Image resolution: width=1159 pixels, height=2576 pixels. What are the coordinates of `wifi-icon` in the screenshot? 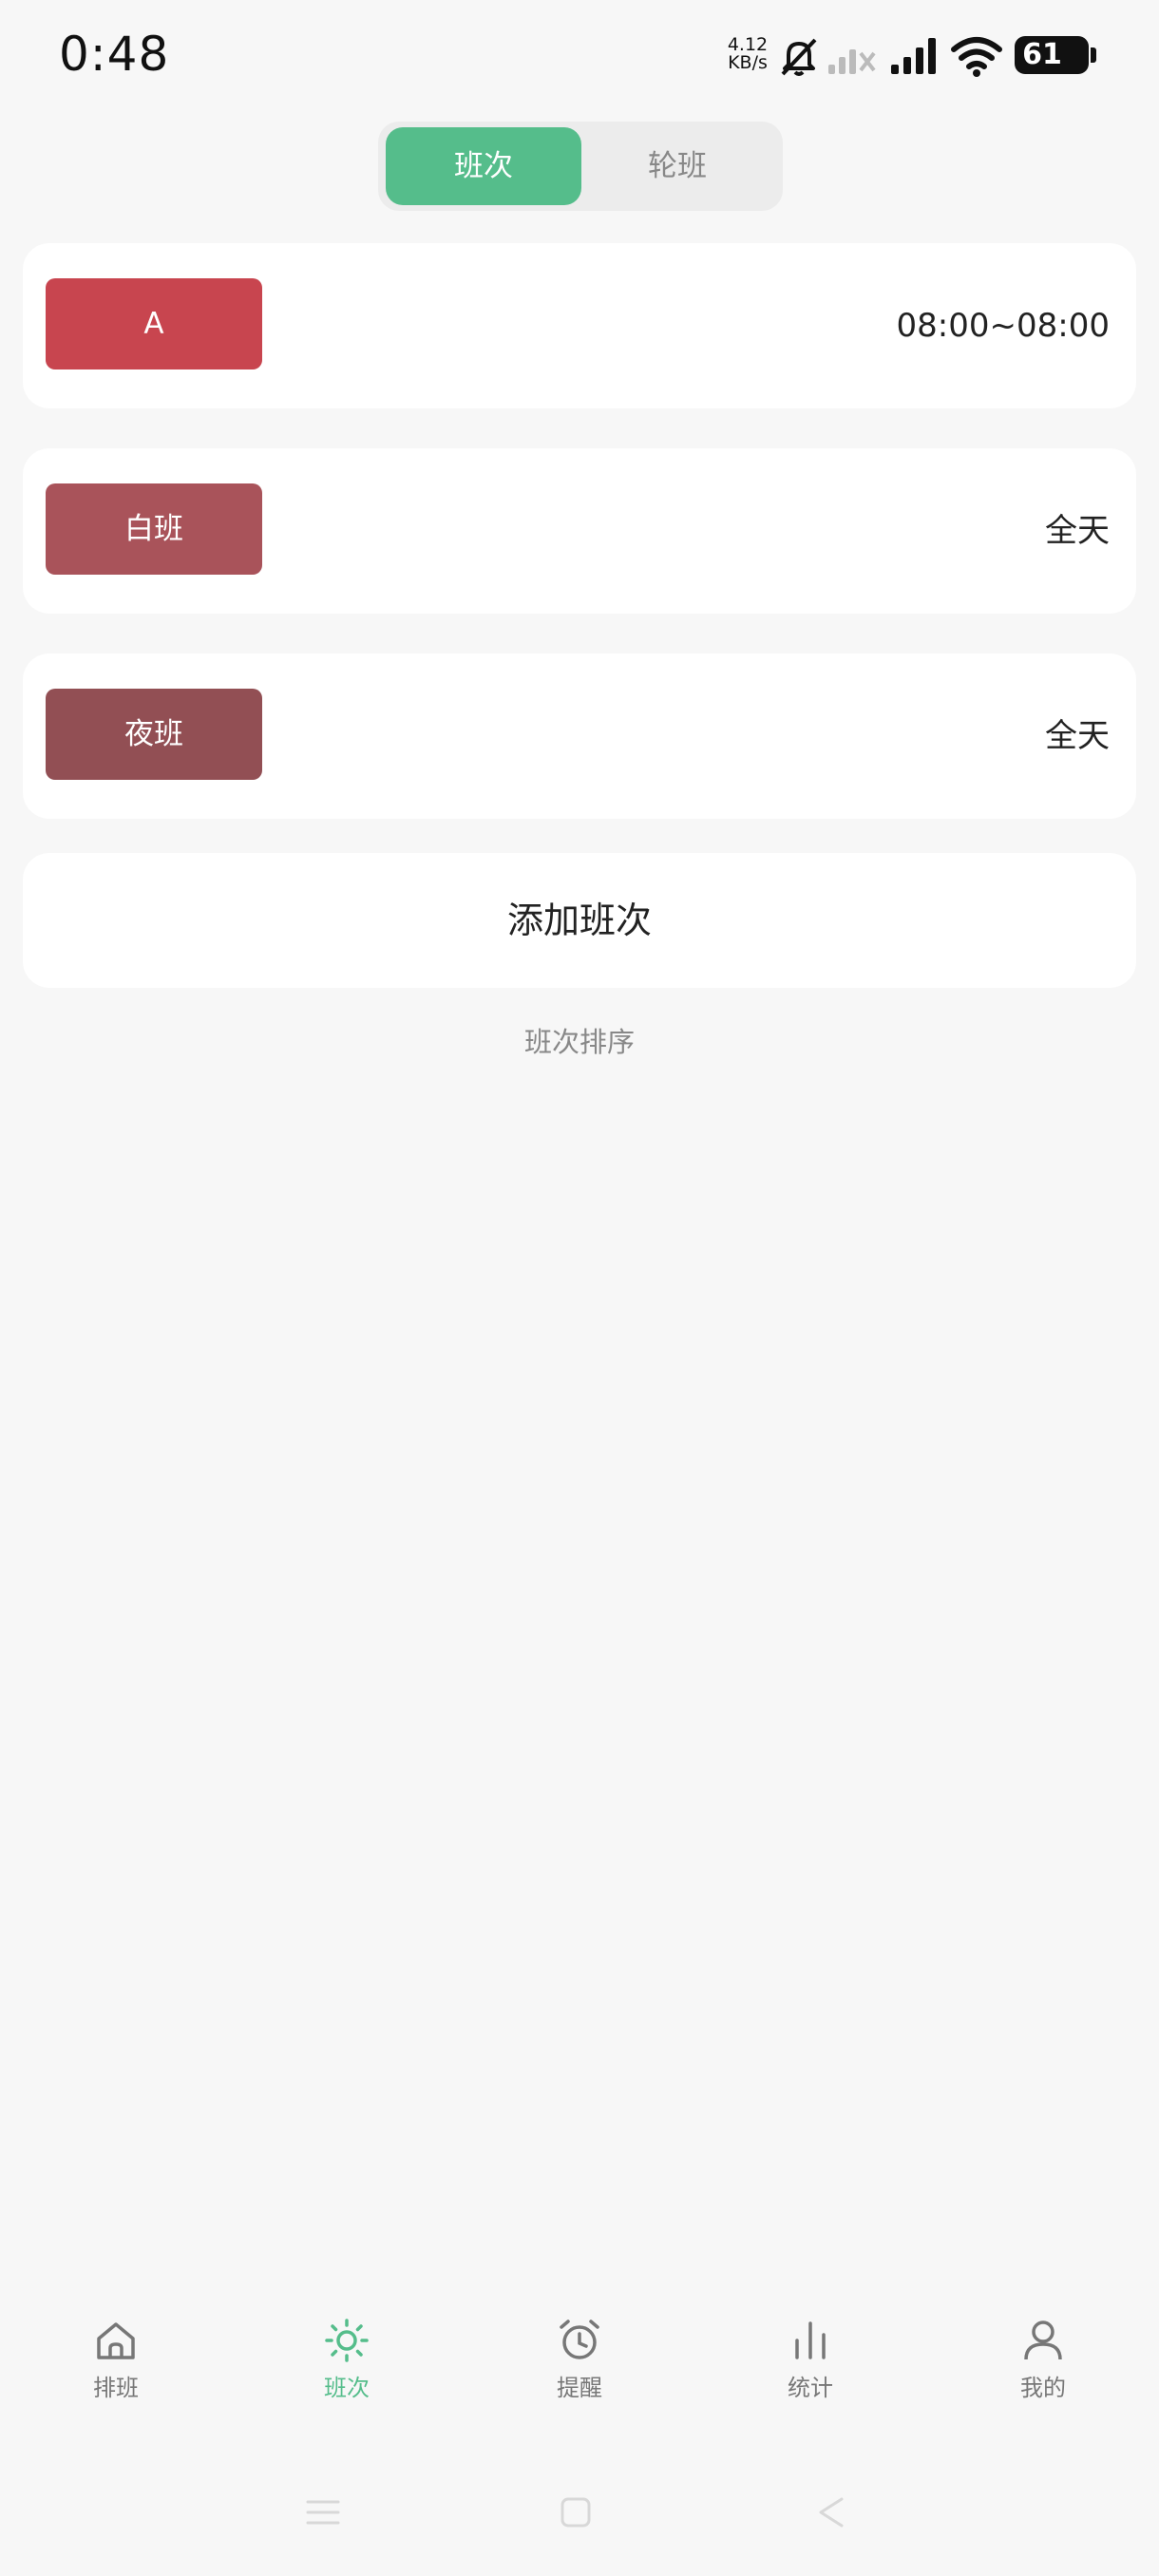 It's located at (976, 57).